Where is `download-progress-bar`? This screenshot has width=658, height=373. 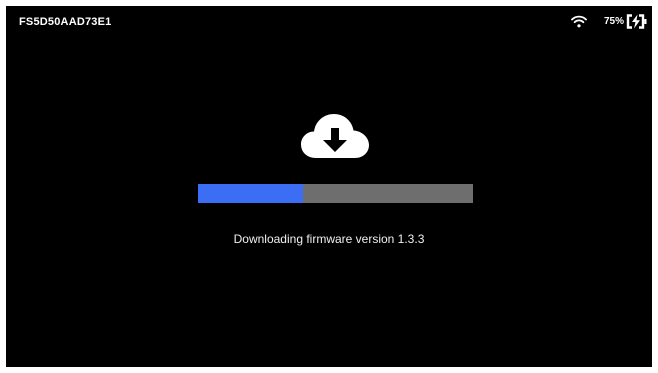 download-progress-bar is located at coordinates (335, 193).